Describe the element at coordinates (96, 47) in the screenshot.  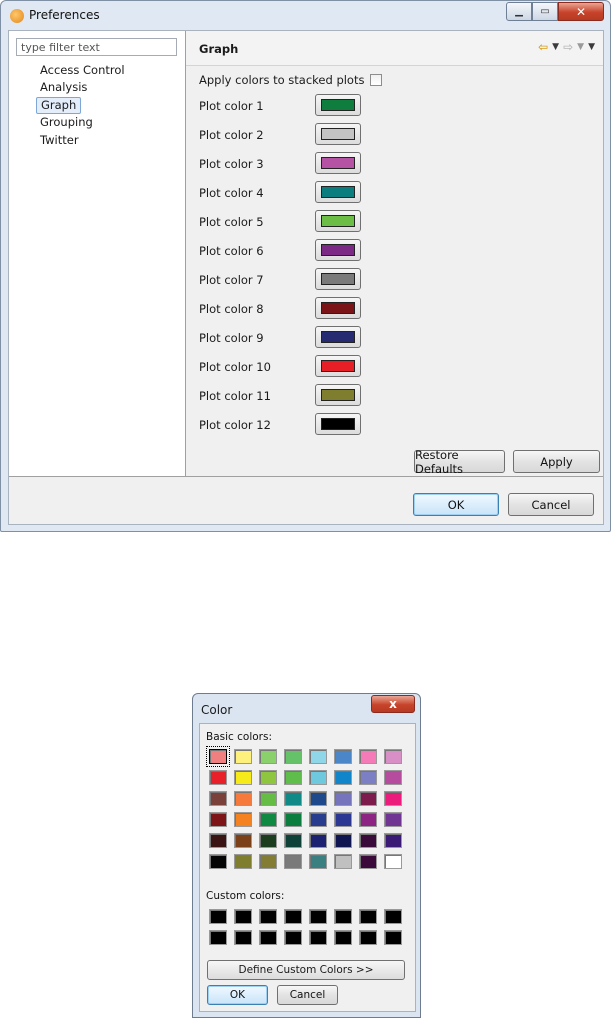
I see `filter-input` at that location.